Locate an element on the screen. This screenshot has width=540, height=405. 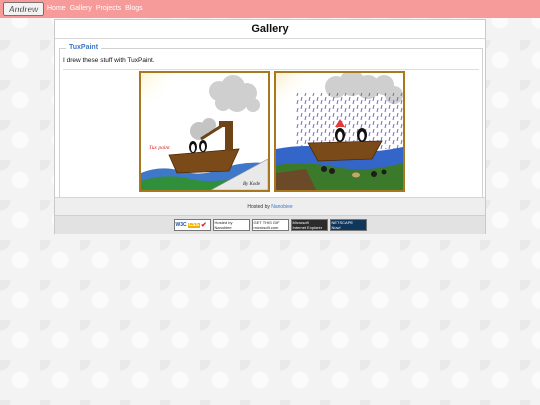
get-this-gif-badge-line2: microsoft.com is located at coordinates (266, 227).